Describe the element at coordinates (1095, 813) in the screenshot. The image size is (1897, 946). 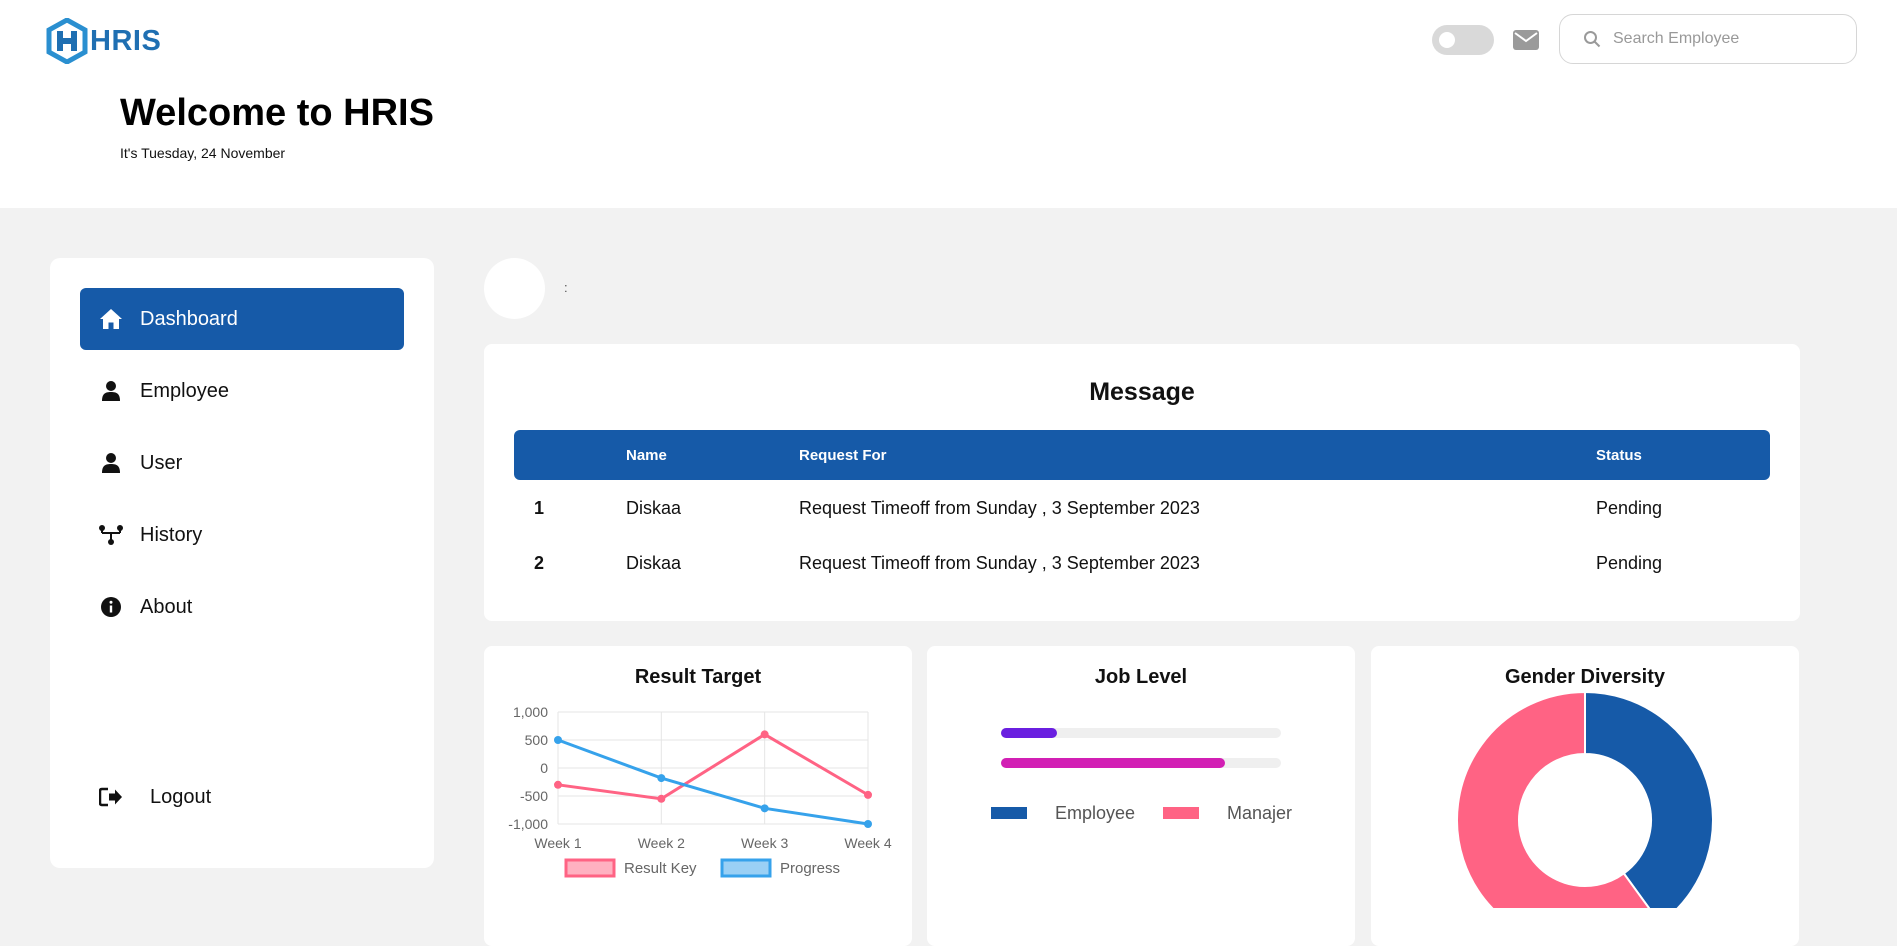
I see `legend-label: Employee` at that location.